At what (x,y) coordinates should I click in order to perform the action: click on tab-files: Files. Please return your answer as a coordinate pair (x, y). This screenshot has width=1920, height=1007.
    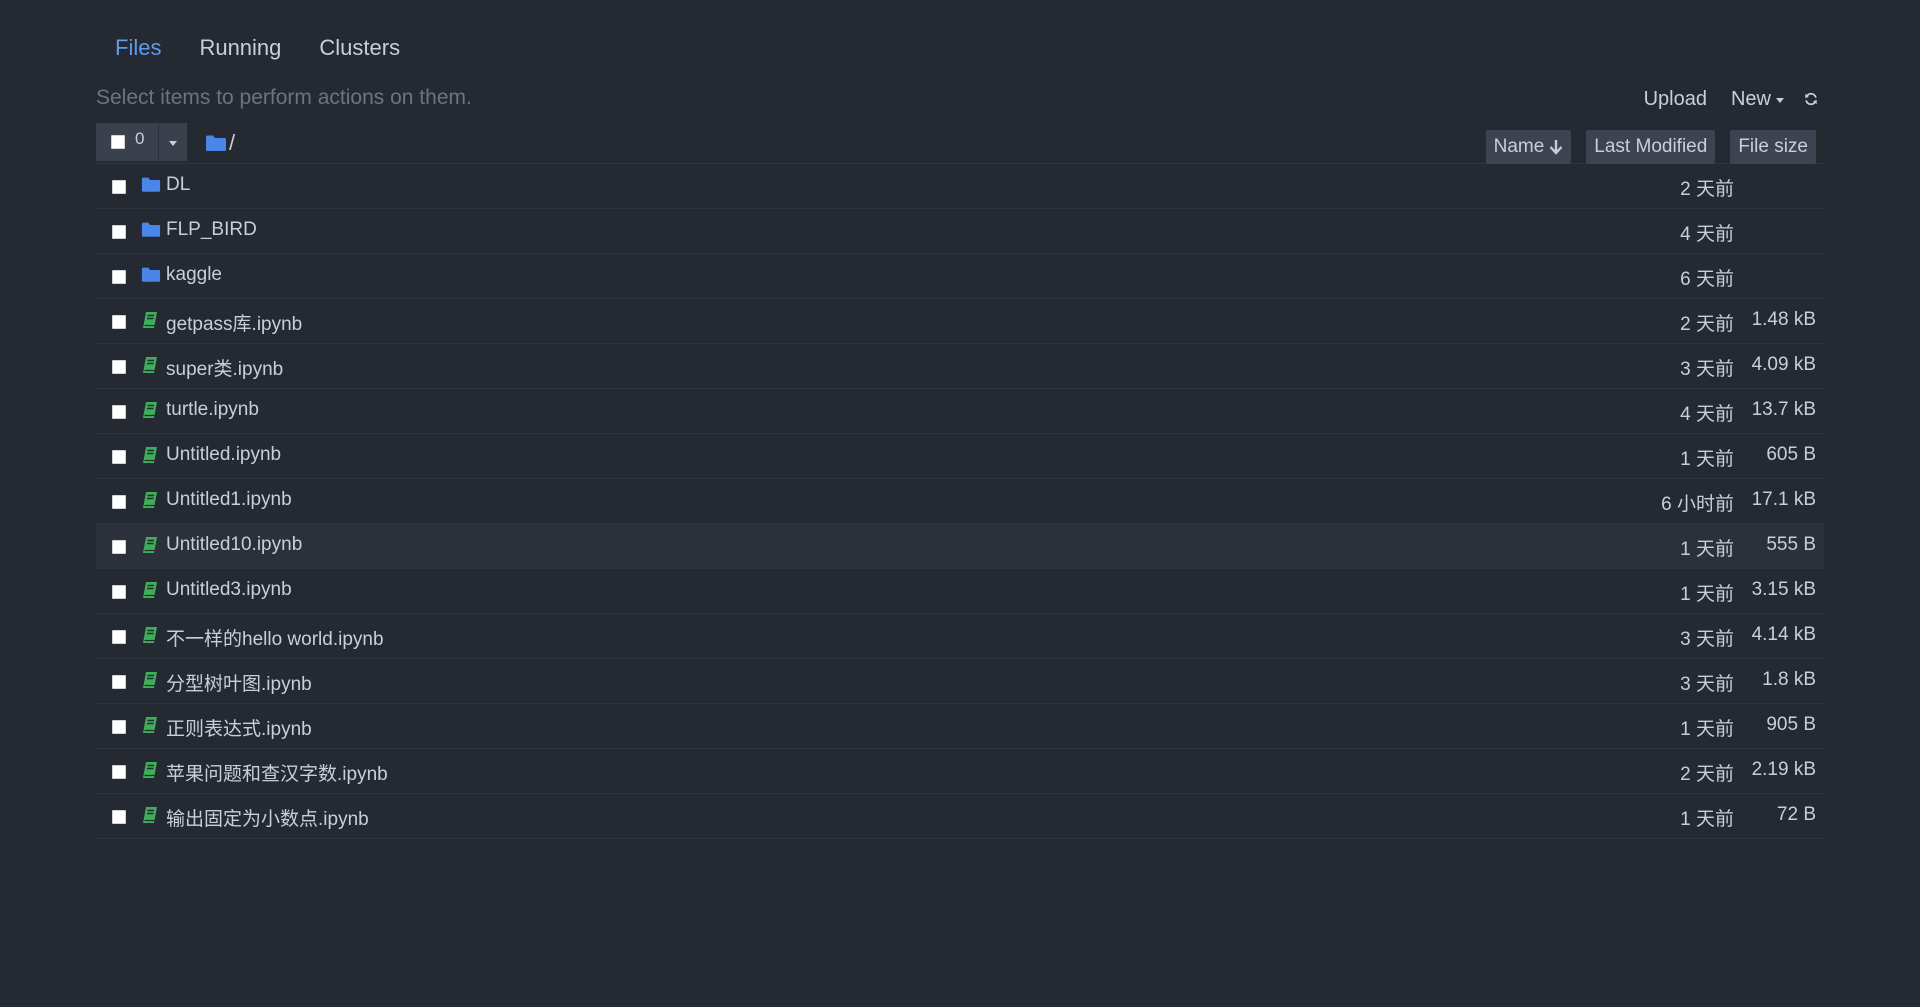
    Looking at the image, I should click on (138, 48).